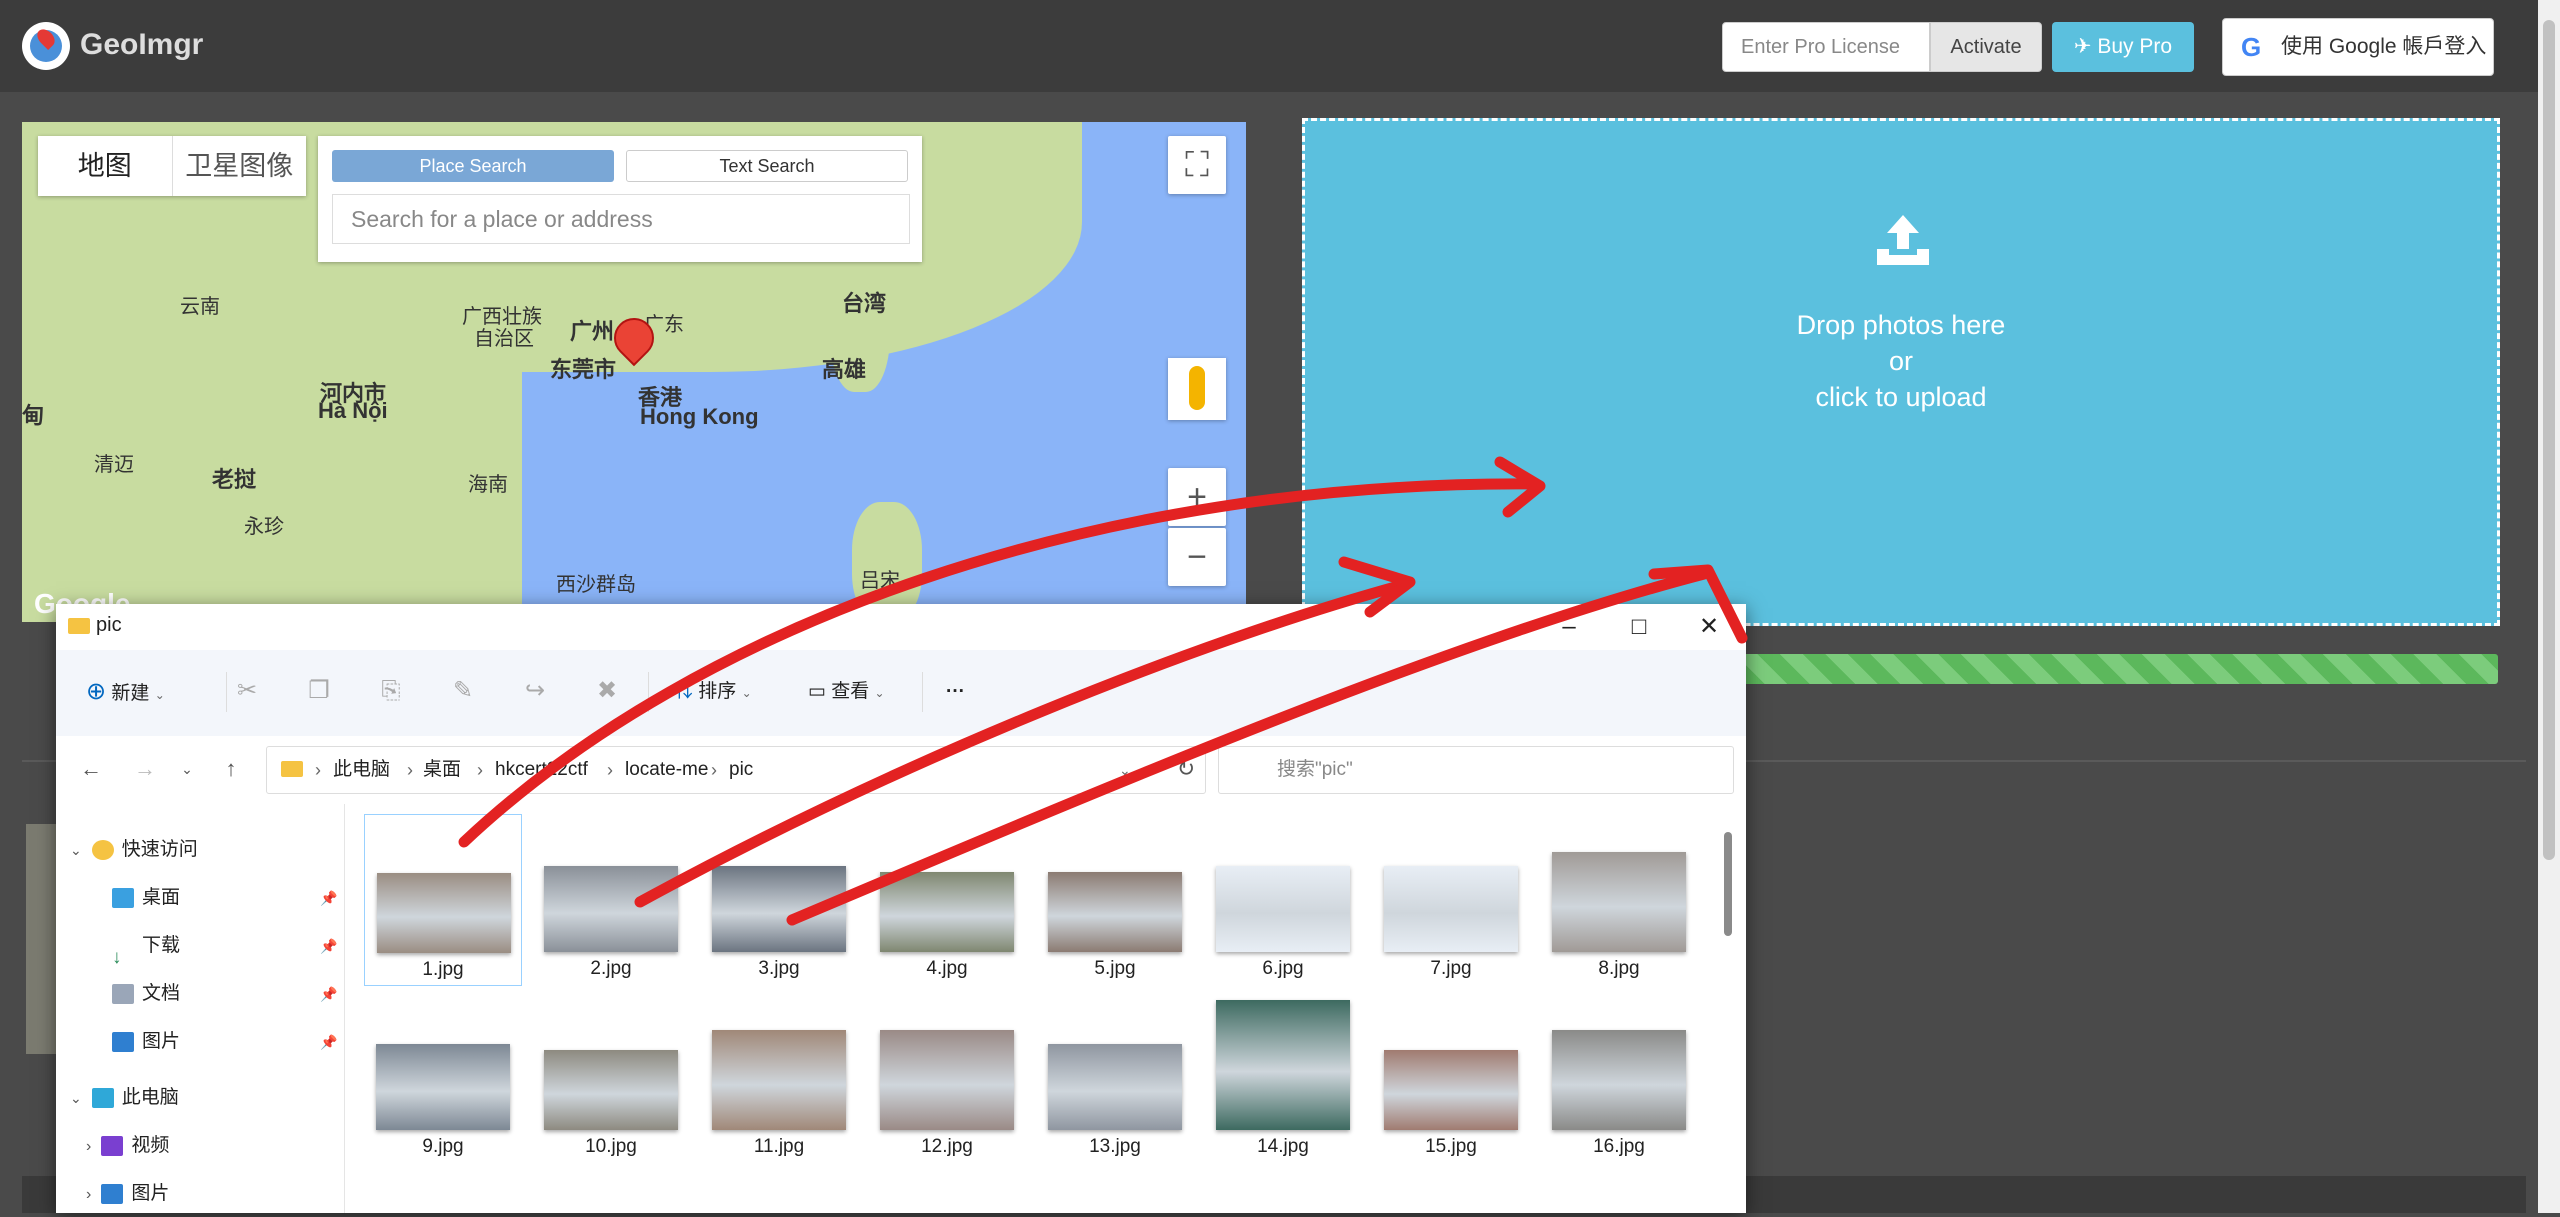  What do you see at coordinates (1639, 627) in the screenshot?
I see `maximize-icon: □` at bounding box center [1639, 627].